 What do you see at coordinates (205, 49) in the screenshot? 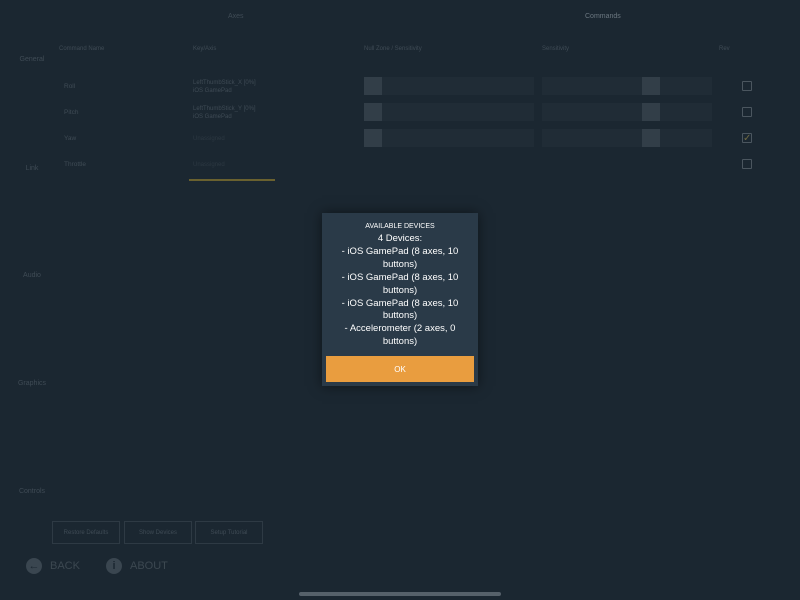
I see `header-key-axis: Key/Axis` at bounding box center [205, 49].